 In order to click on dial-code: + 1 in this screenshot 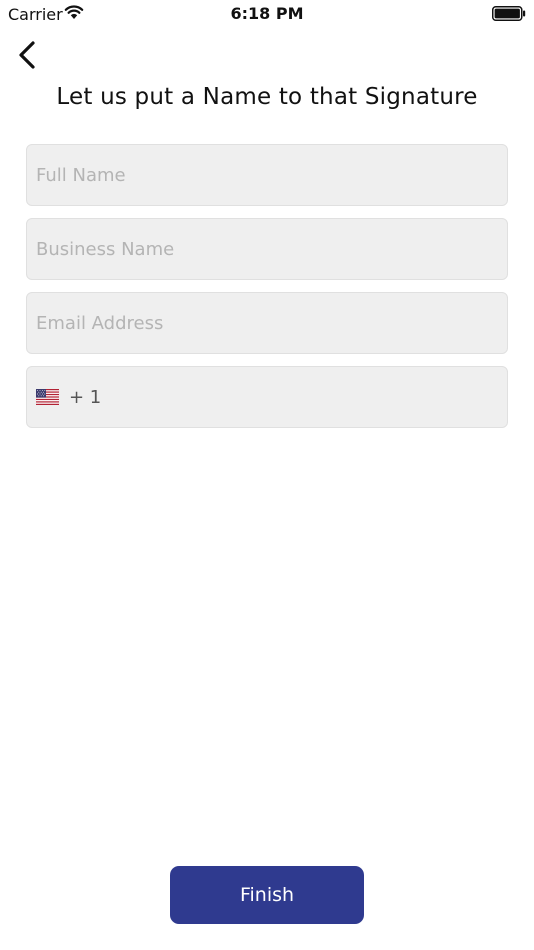, I will do `click(85, 397)`.